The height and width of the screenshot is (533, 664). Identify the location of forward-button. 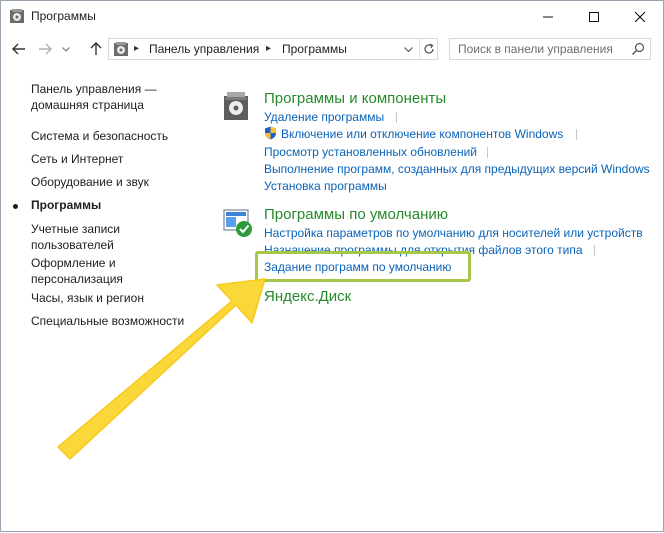
(45, 49).